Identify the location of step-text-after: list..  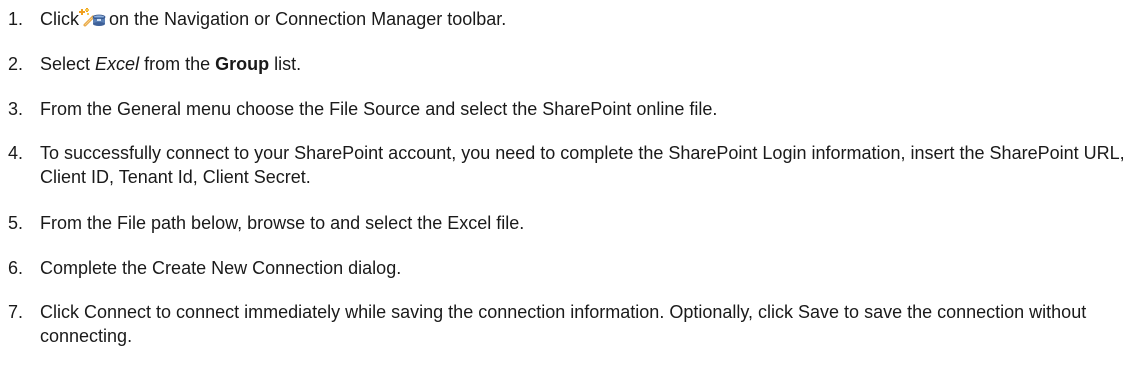
(288, 64).